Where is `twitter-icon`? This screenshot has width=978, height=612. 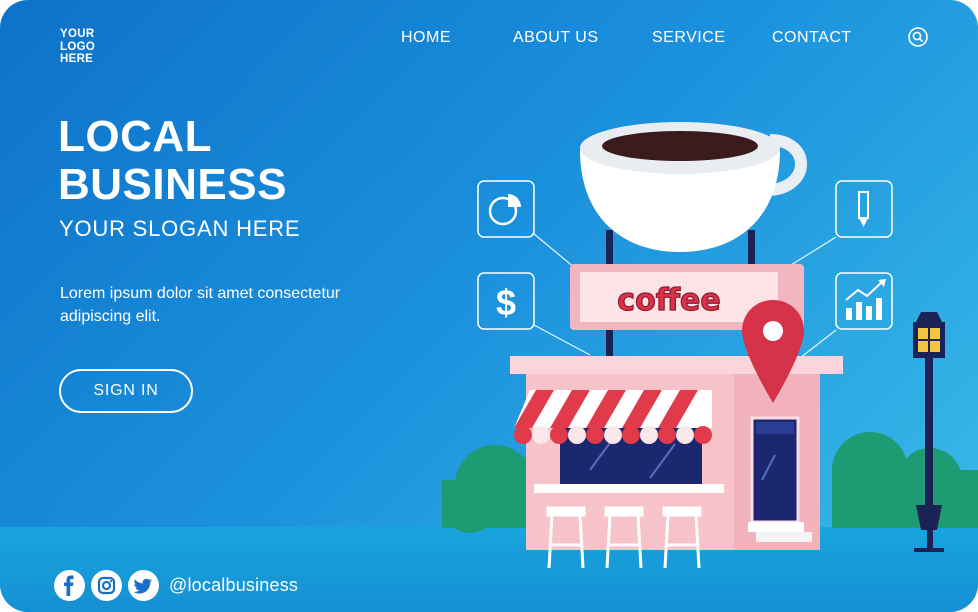
twitter-icon is located at coordinates (143, 585).